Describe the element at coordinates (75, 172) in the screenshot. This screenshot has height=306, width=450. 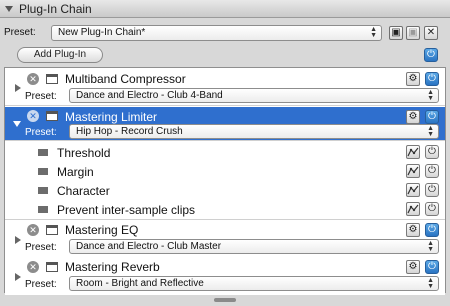
I see `parameter-name: Margin` at that location.